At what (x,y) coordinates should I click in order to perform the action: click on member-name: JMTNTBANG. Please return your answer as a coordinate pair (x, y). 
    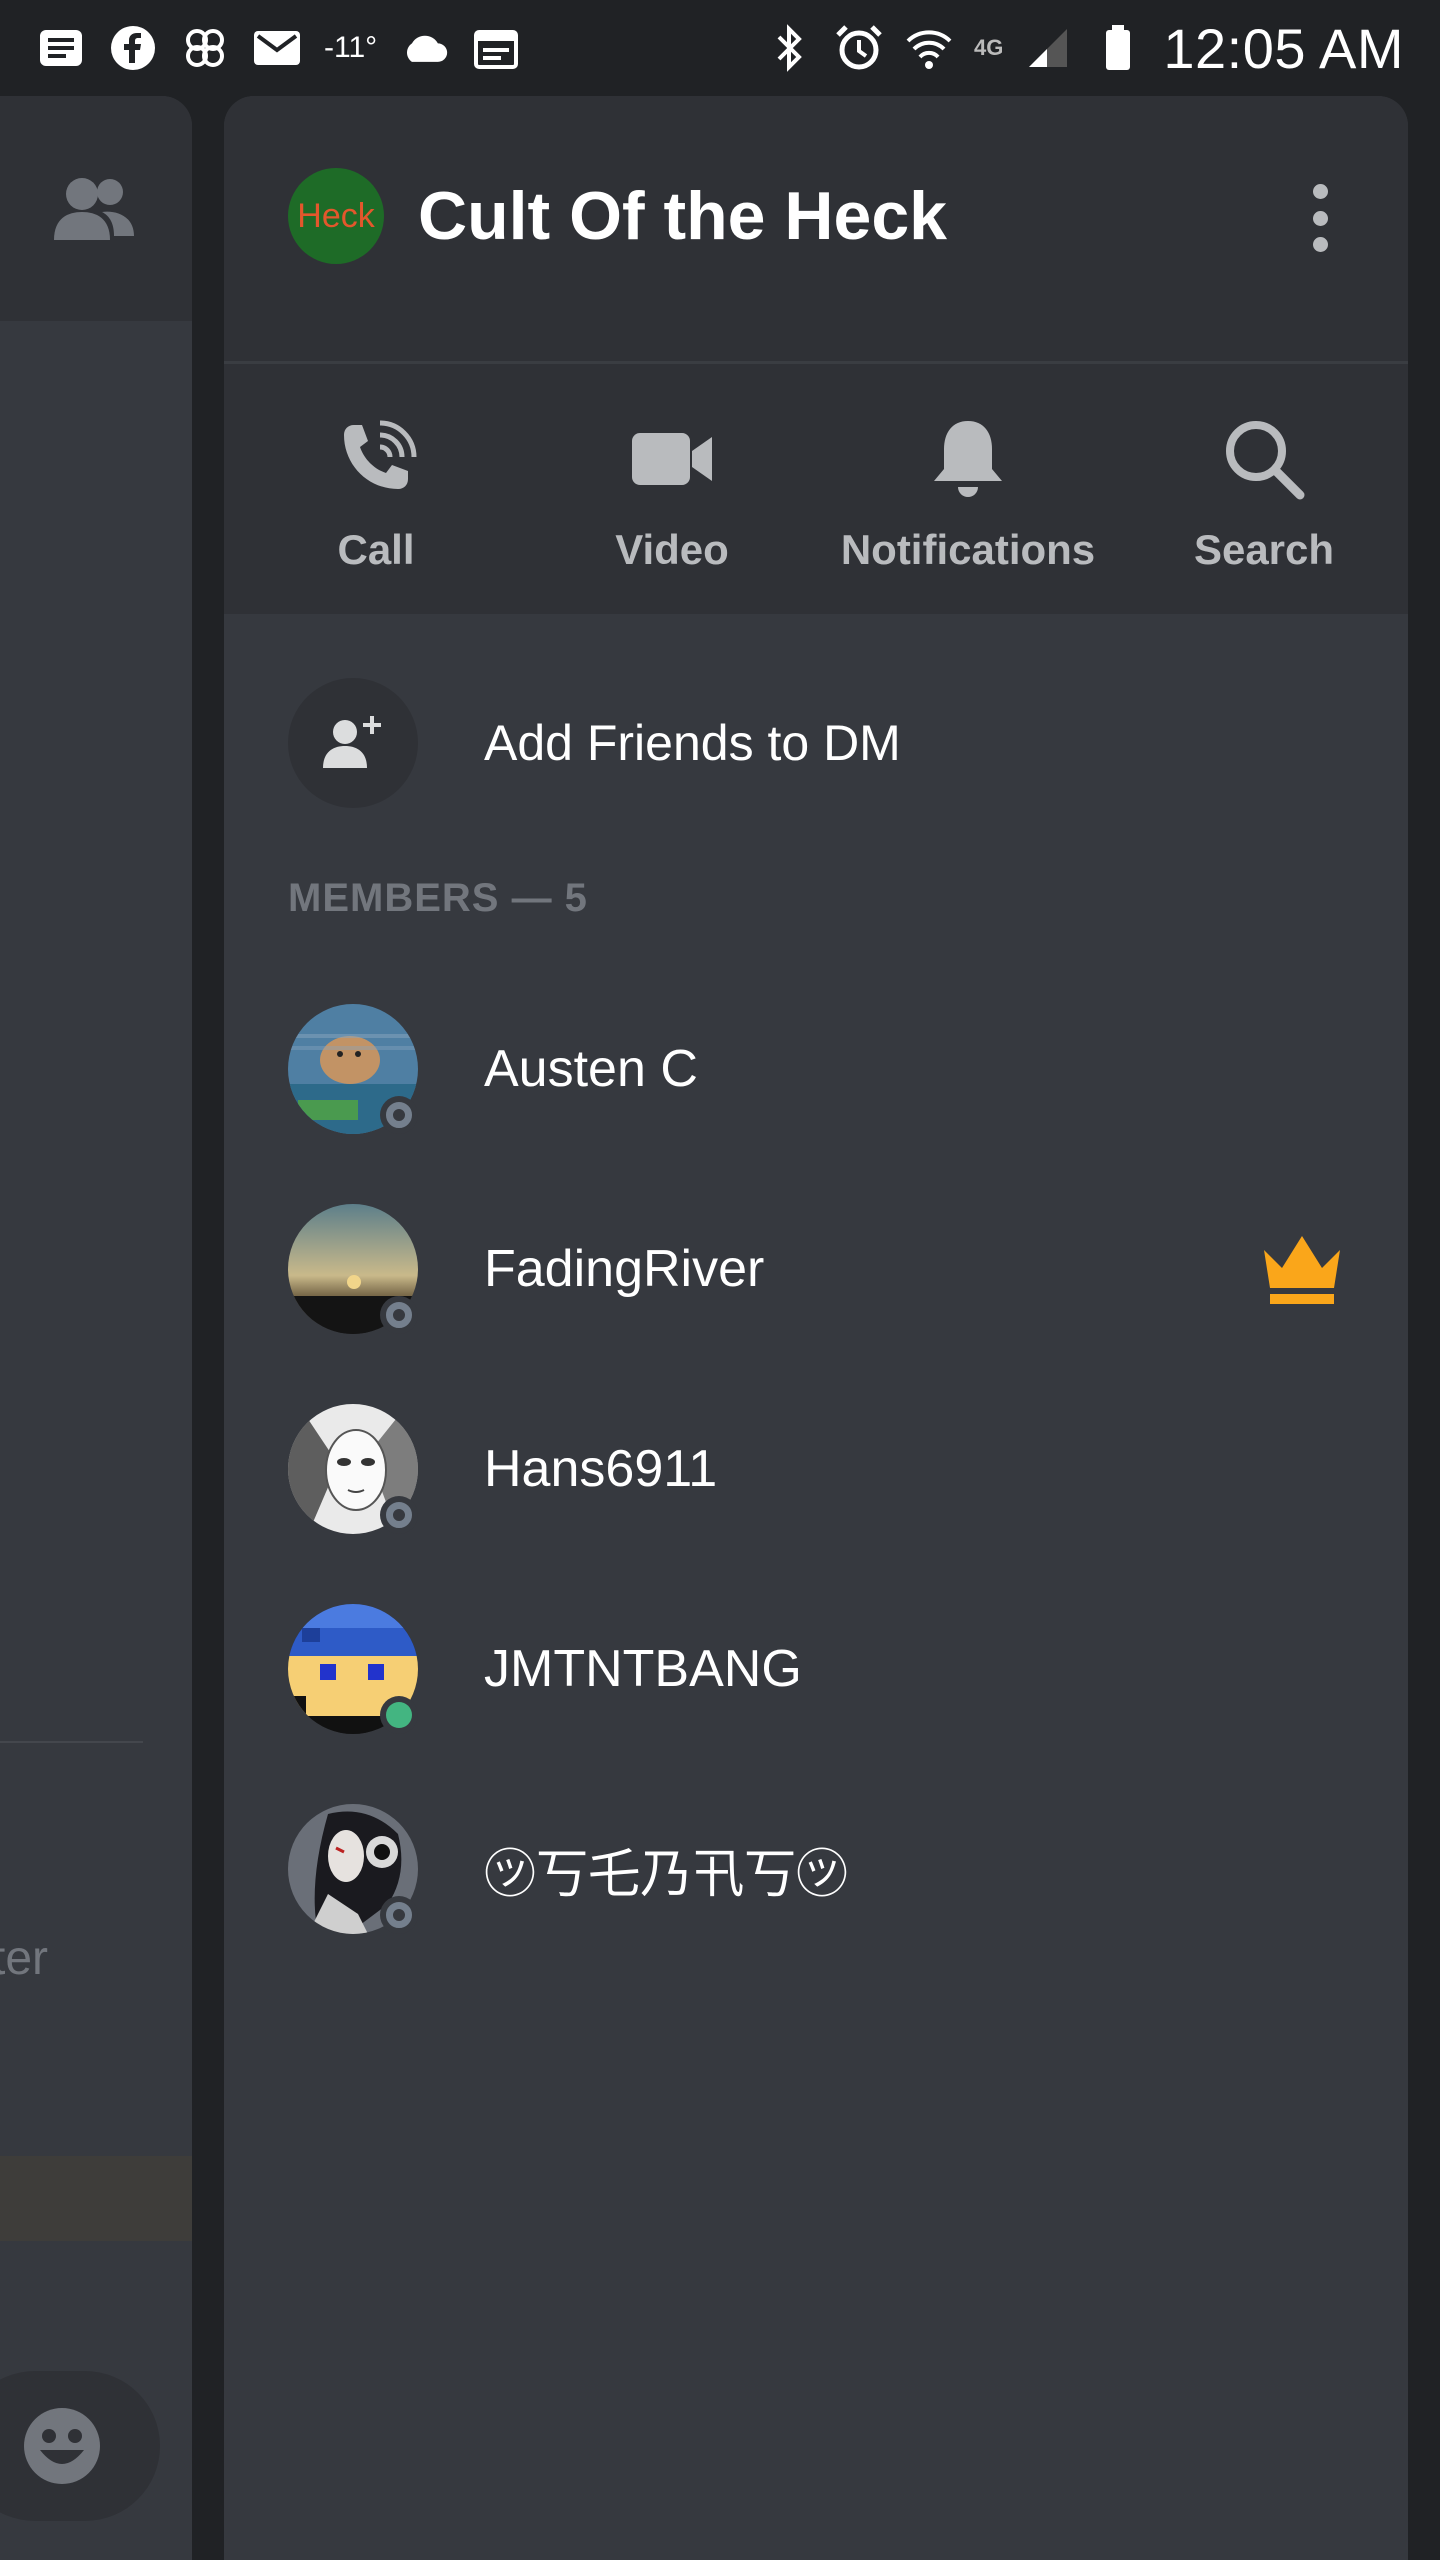
    Looking at the image, I should click on (643, 1669).